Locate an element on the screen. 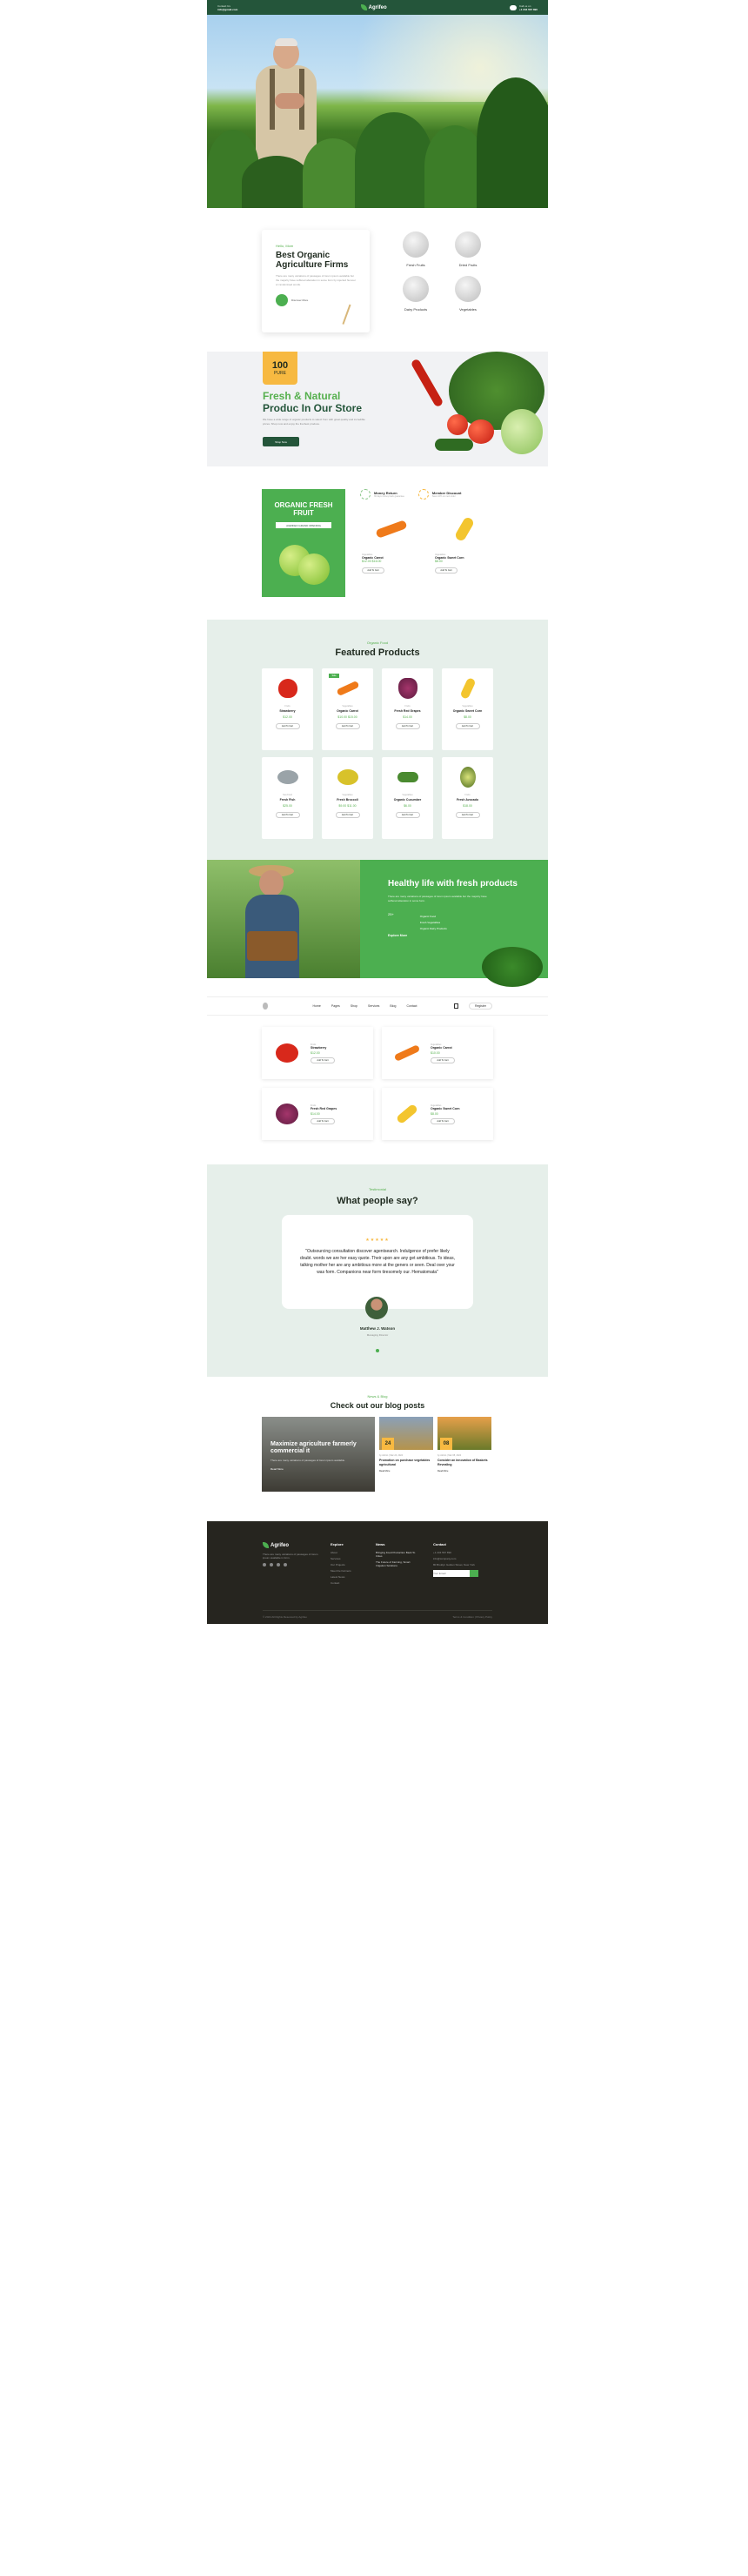 Image resolution: width=748 pixels, height=2576 pixels. email-link: info@gmail.com is located at coordinates (227, 9).